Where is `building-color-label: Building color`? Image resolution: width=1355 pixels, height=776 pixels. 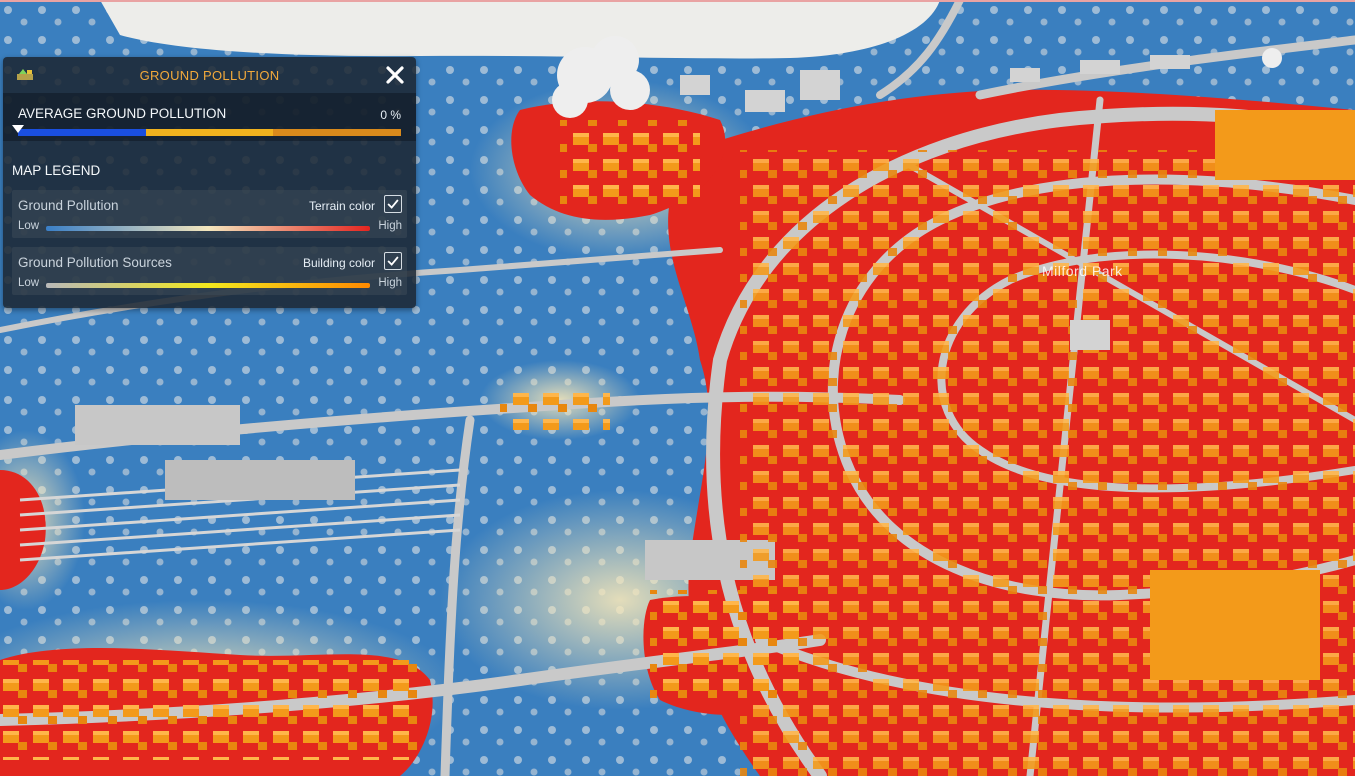
building-color-label: Building color is located at coordinates (338, 263).